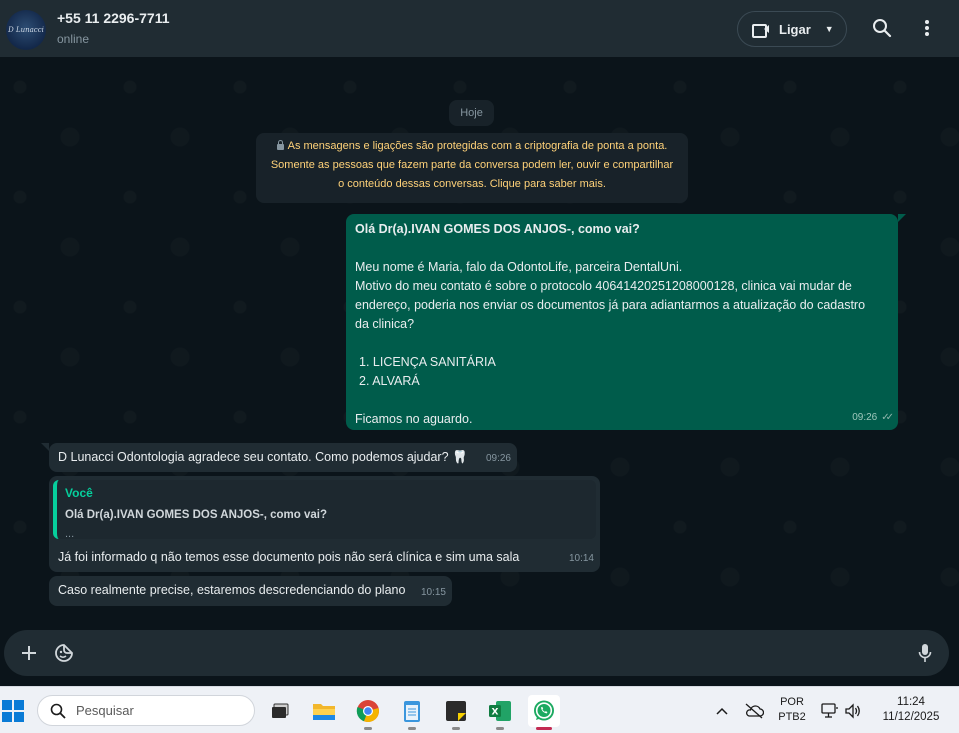  What do you see at coordinates (911, 702) in the screenshot?
I see `clock-time: 11:24` at bounding box center [911, 702].